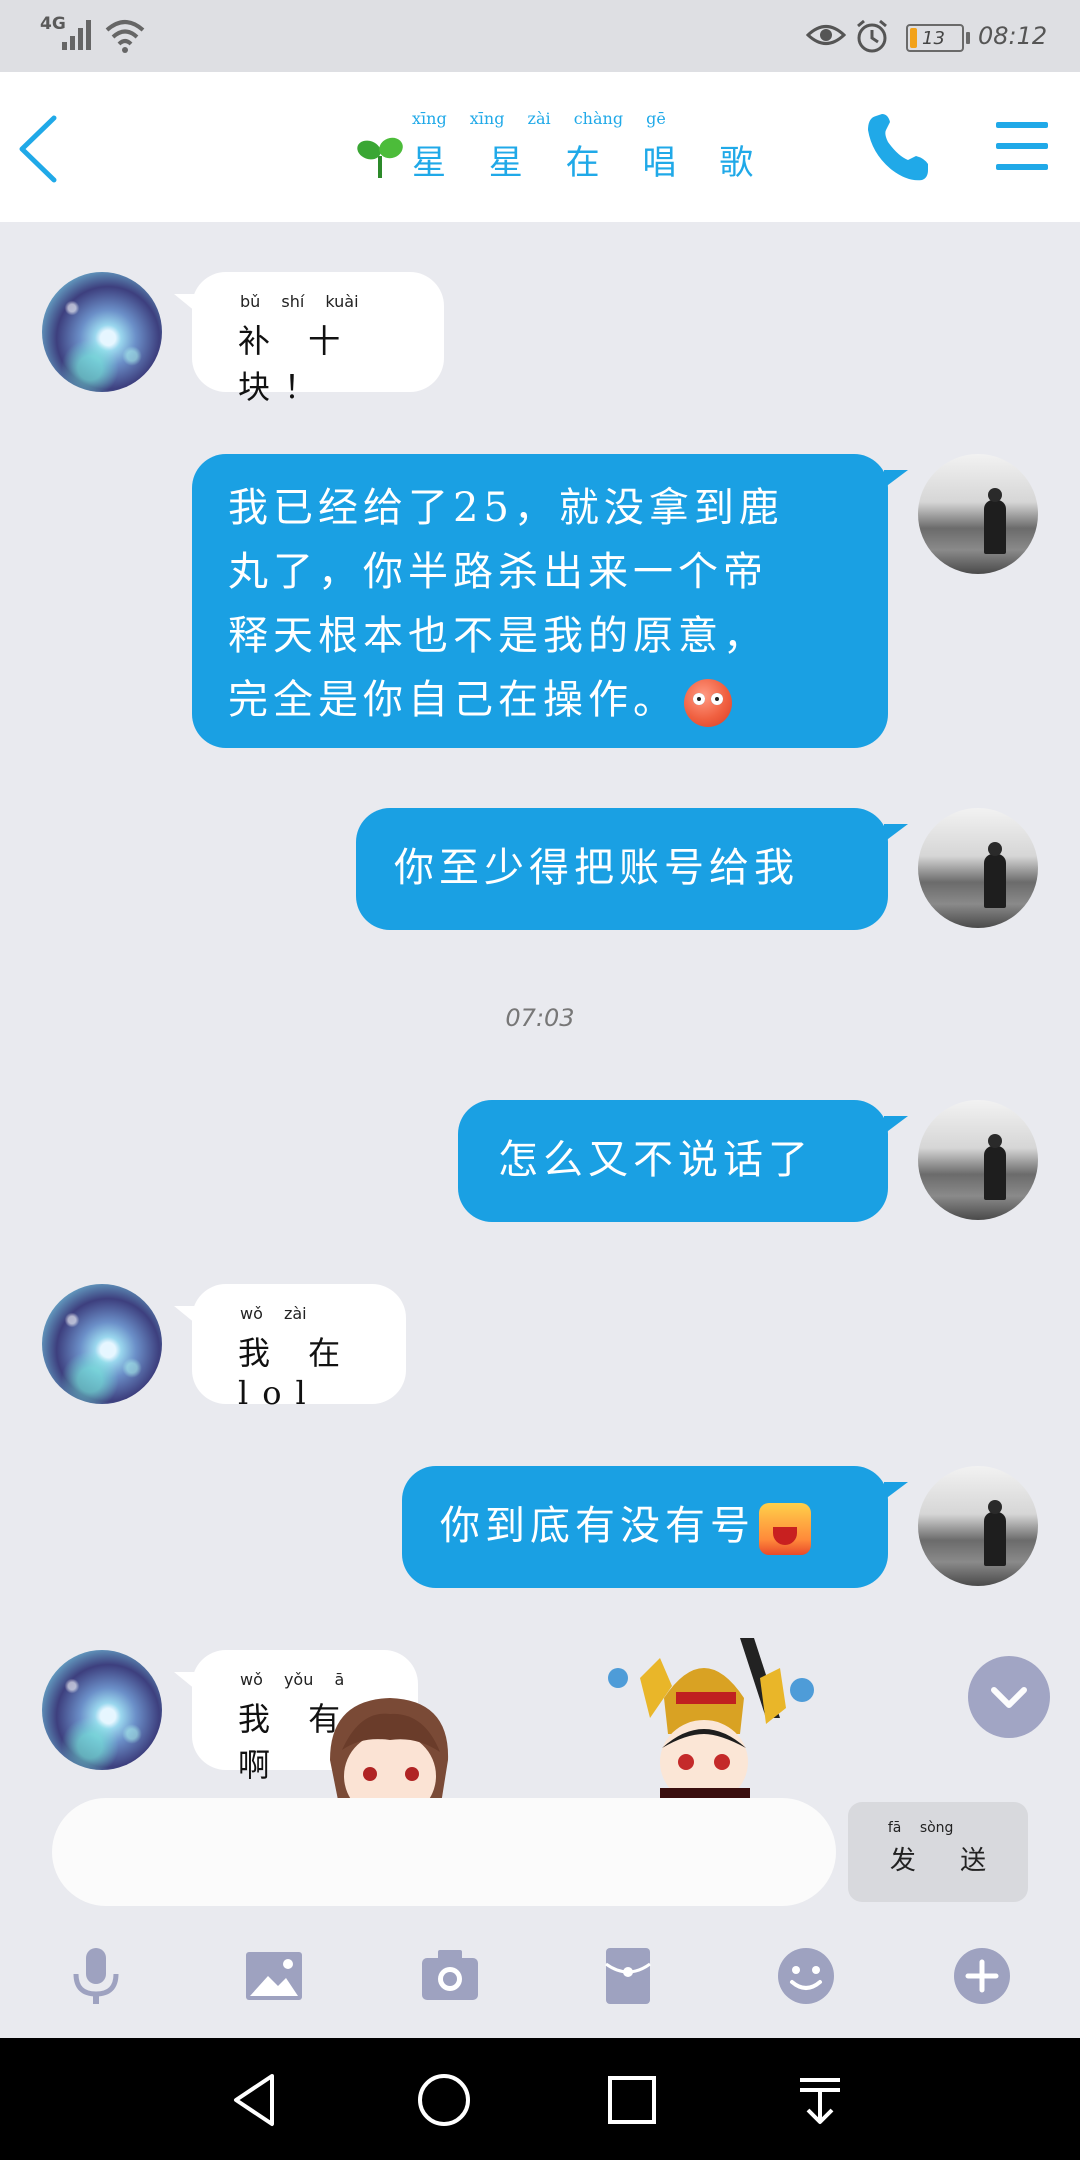 The width and height of the screenshot is (1080, 2160). I want to click on menu-icon, so click(1022, 146).